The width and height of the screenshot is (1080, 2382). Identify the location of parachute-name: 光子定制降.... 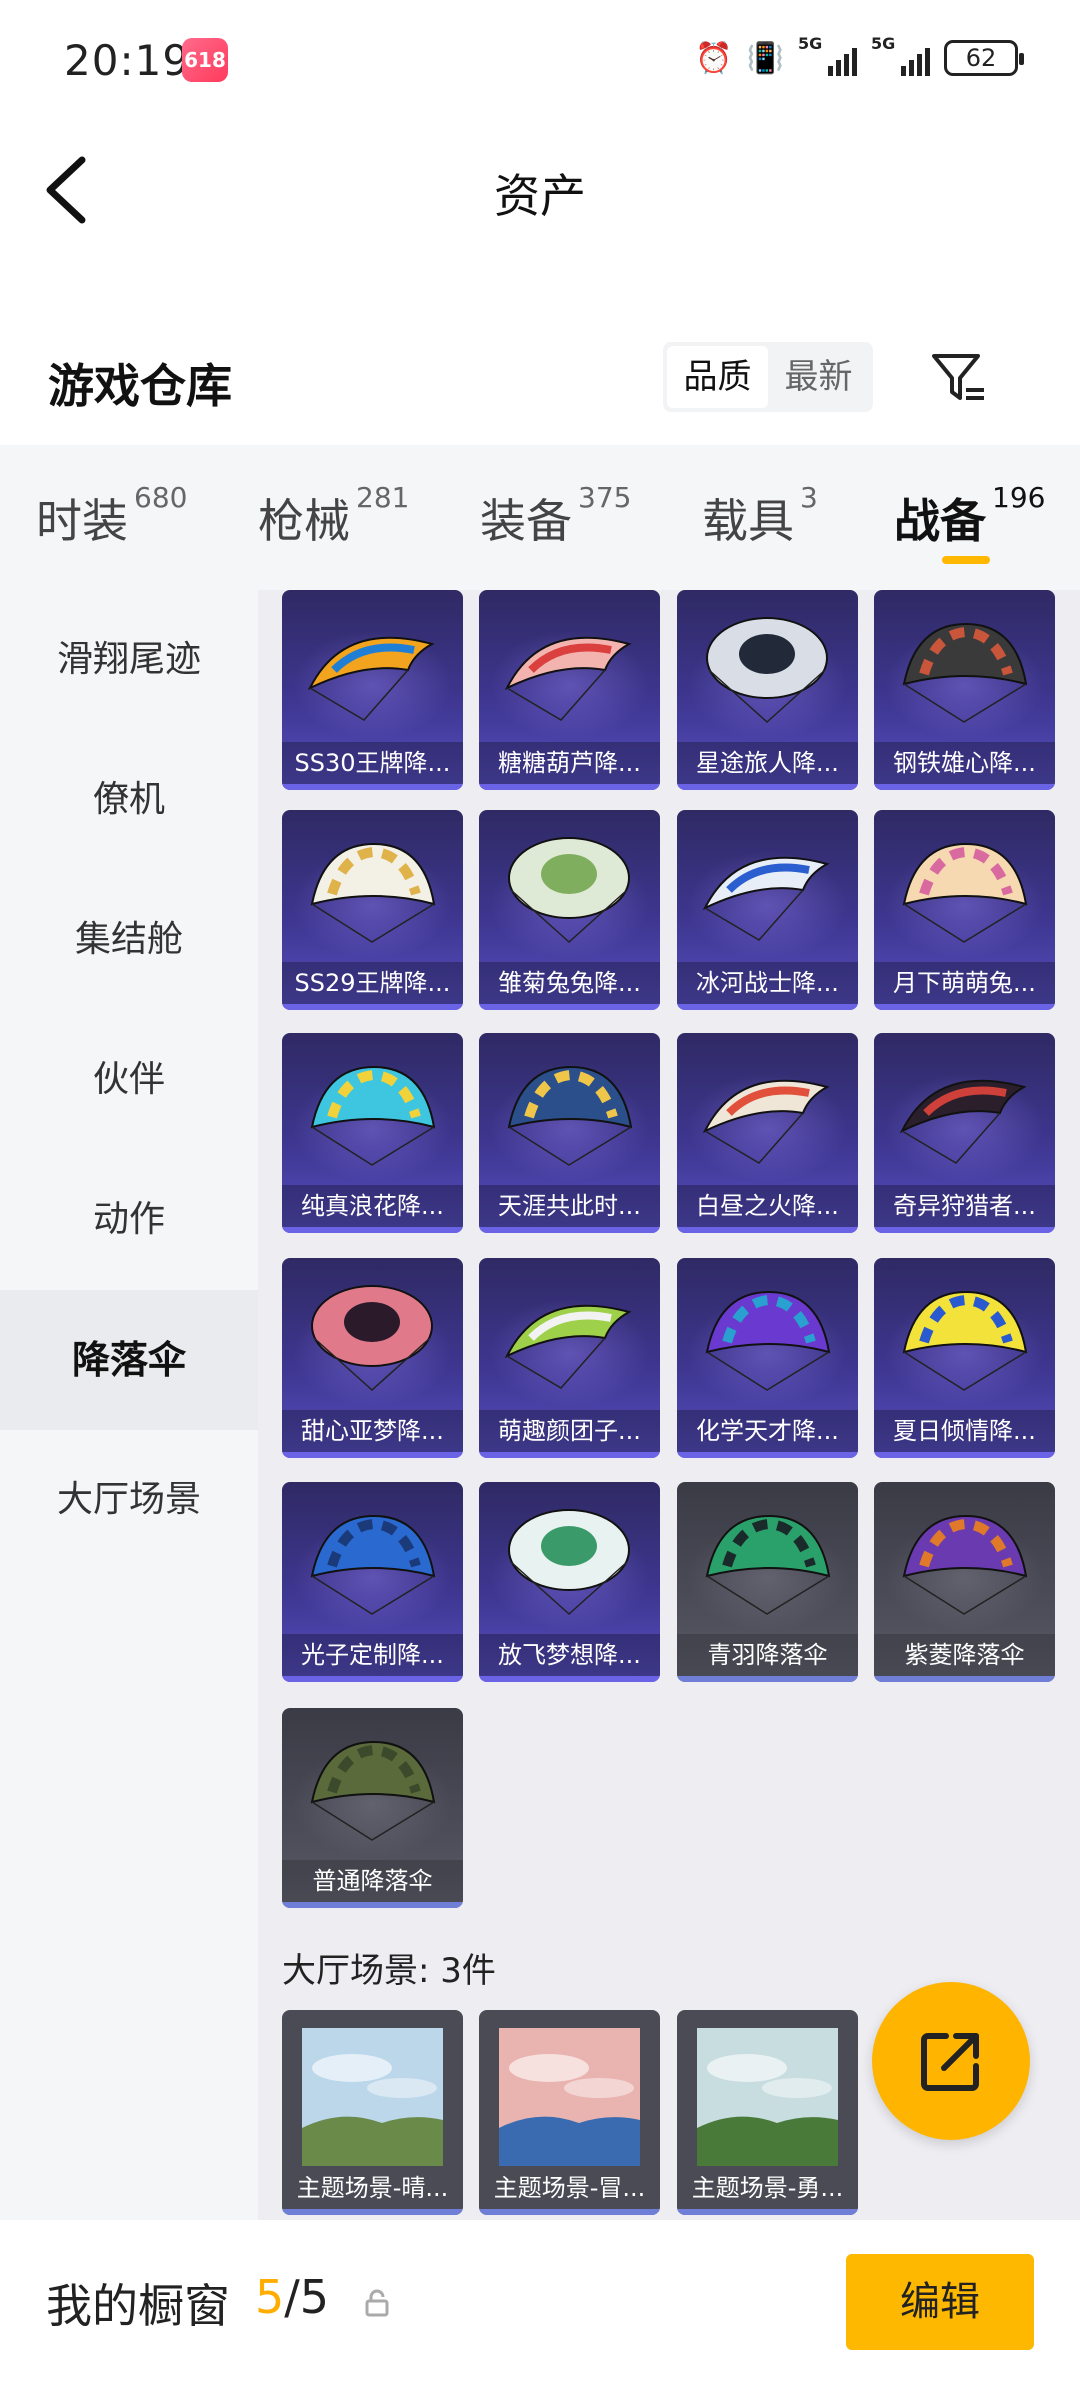
(372, 1655).